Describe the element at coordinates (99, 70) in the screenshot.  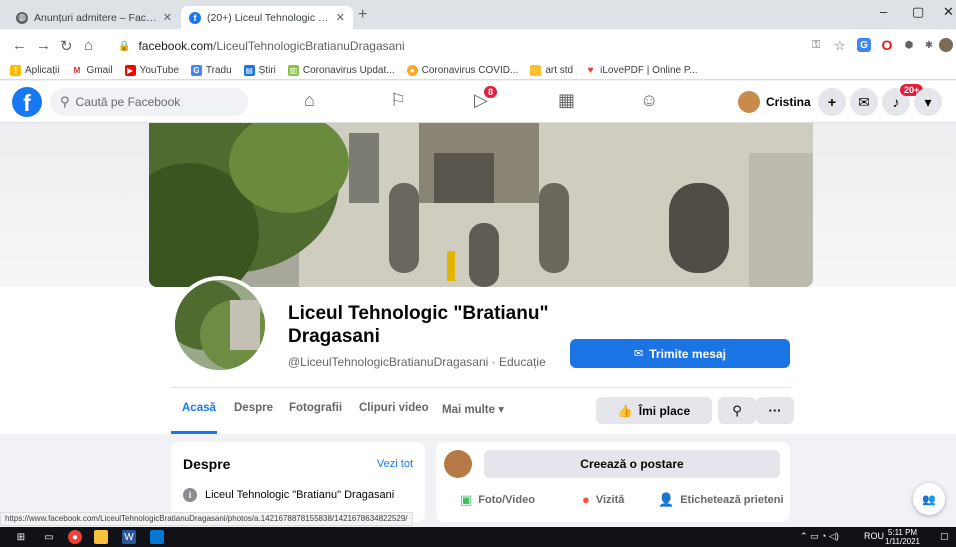
I see `bookmark-label: Gmail` at that location.